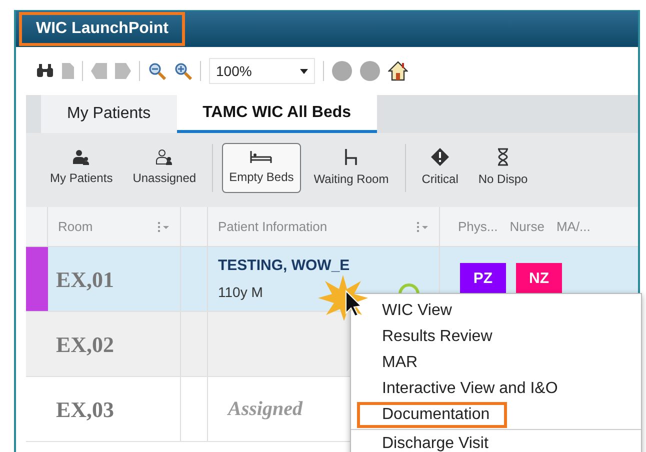  What do you see at coordinates (433, 337) in the screenshot?
I see `menu-item: Results Review` at bounding box center [433, 337].